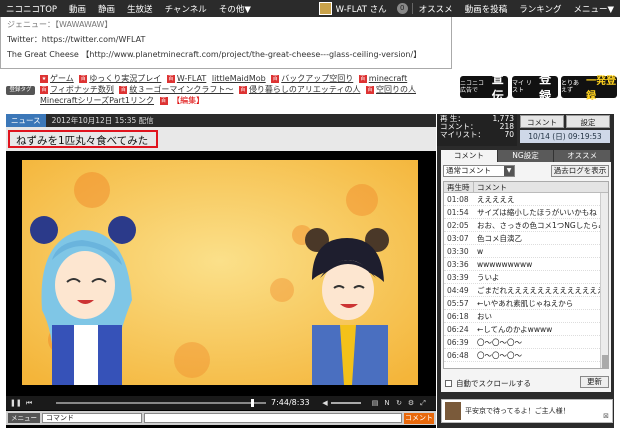 This screenshot has height=428, width=620. I want to click on video-title-bar: ねずみを1匹丸々食べてみた, so click(221, 139).